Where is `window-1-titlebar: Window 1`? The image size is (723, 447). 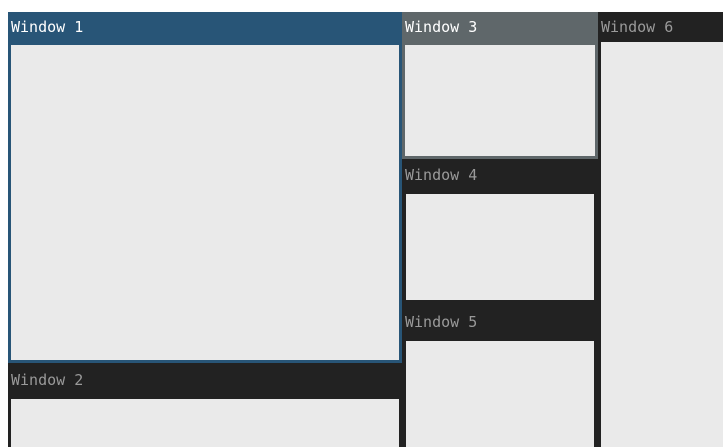 window-1-titlebar: Window 1 is located at coordinates (205, 27).